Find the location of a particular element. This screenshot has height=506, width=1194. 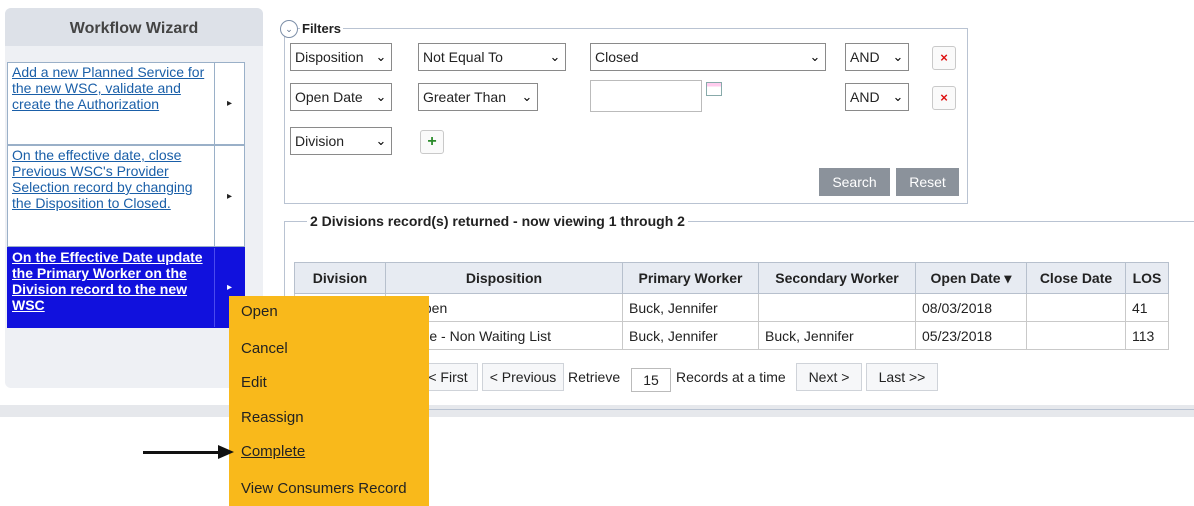

add-filter-field-select: Division ⌄ is located at coordinates (341, 141).